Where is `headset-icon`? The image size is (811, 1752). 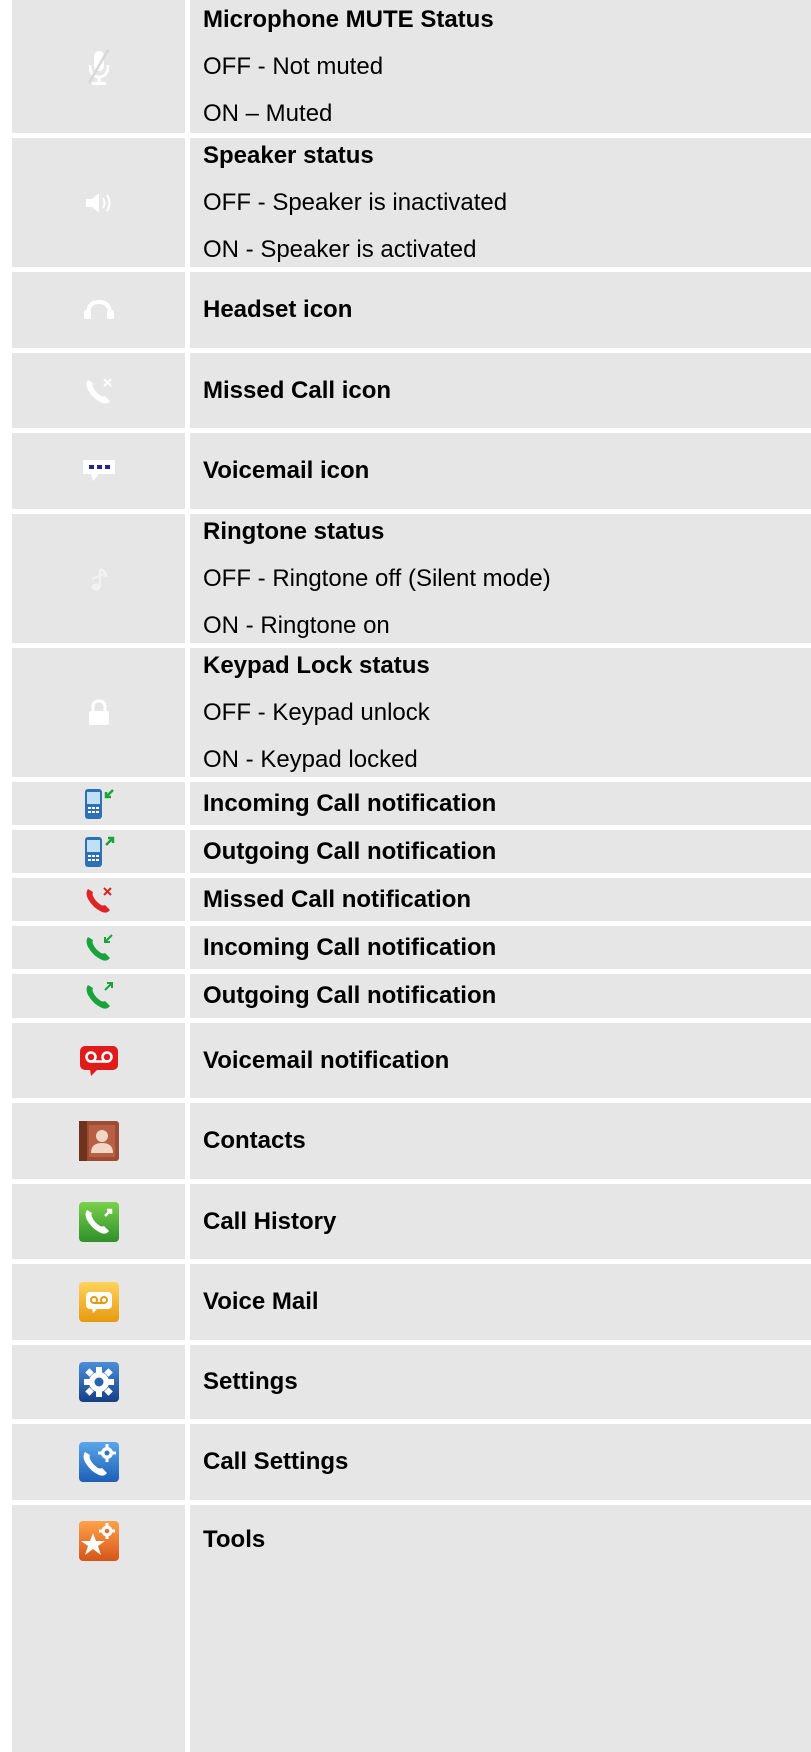 headset-icon is located at coordinates (99, 310).